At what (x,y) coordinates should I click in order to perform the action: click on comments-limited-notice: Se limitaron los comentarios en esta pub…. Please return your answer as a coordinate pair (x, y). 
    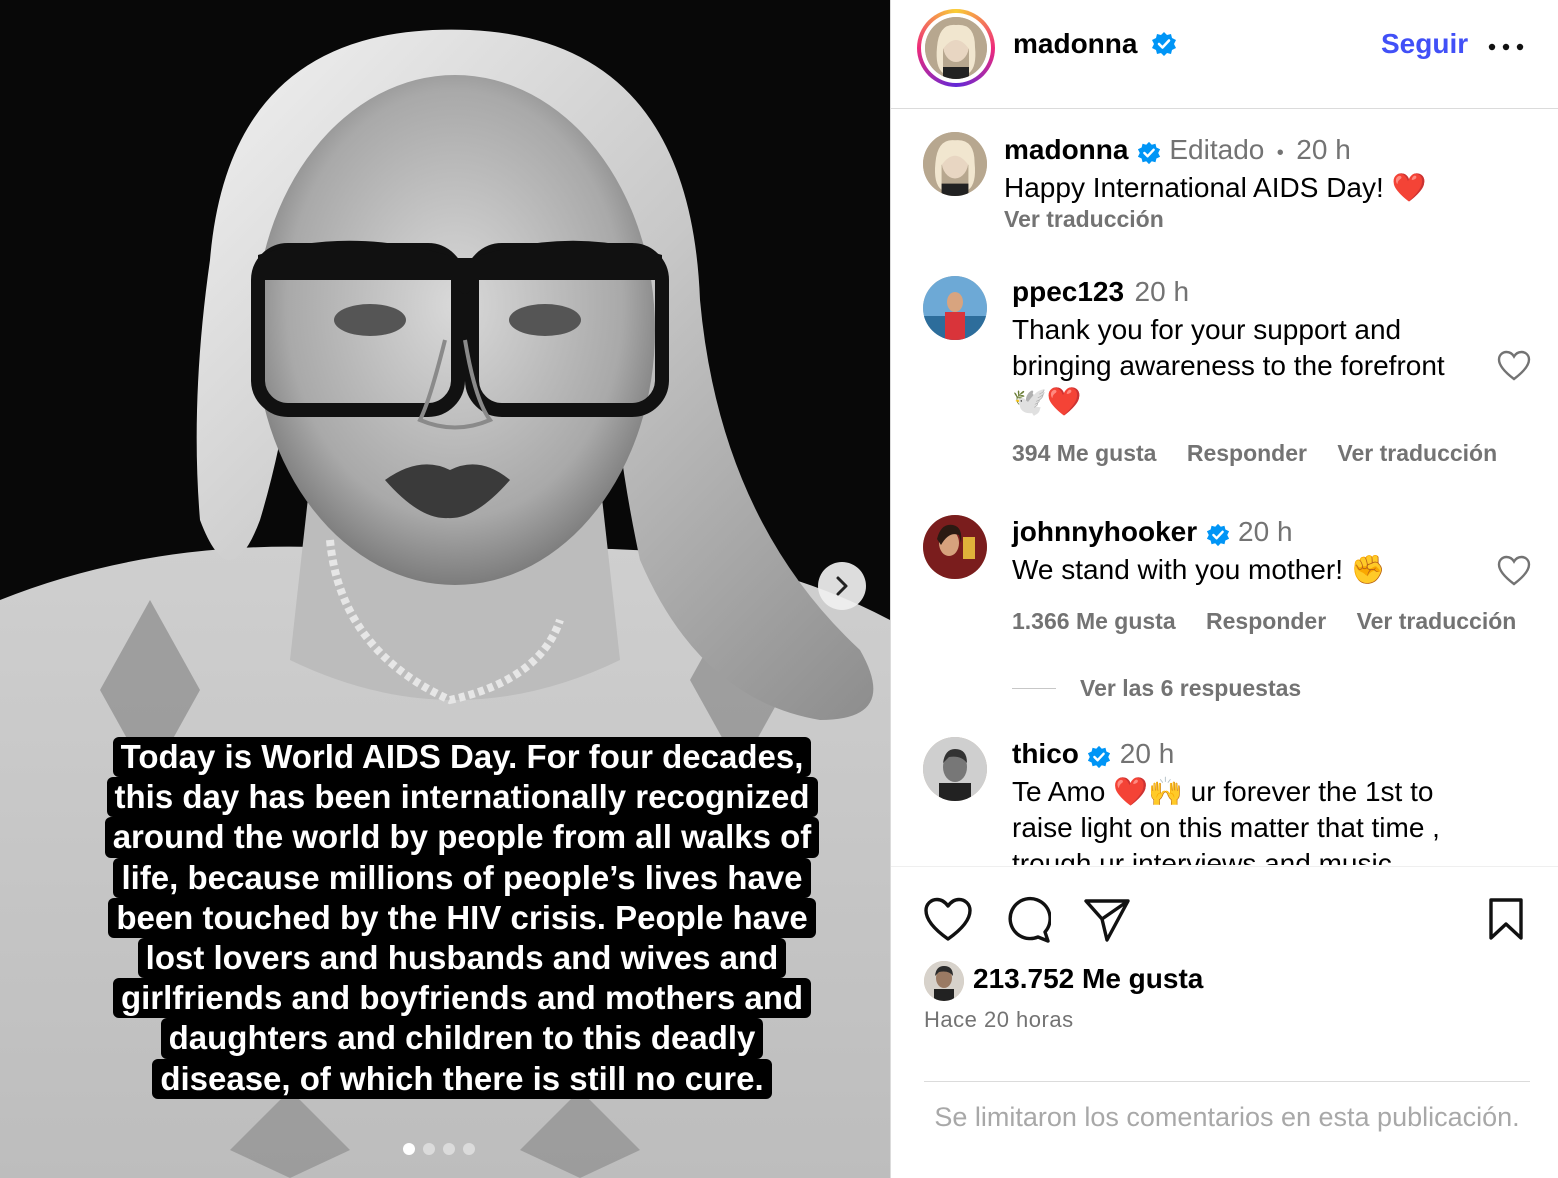
    Looking at the image, I should click on (1227, 1117).